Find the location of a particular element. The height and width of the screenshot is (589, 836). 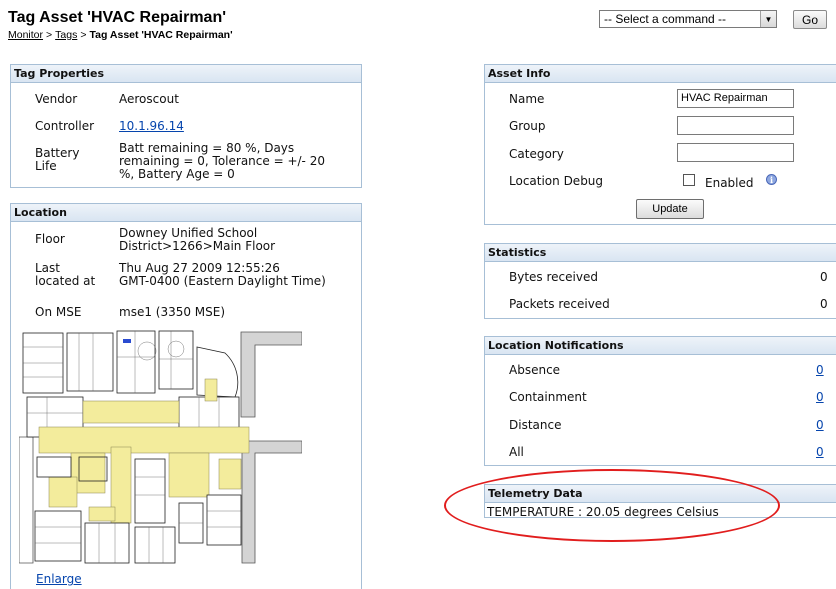

category-input is located at coordinates (735, 152).